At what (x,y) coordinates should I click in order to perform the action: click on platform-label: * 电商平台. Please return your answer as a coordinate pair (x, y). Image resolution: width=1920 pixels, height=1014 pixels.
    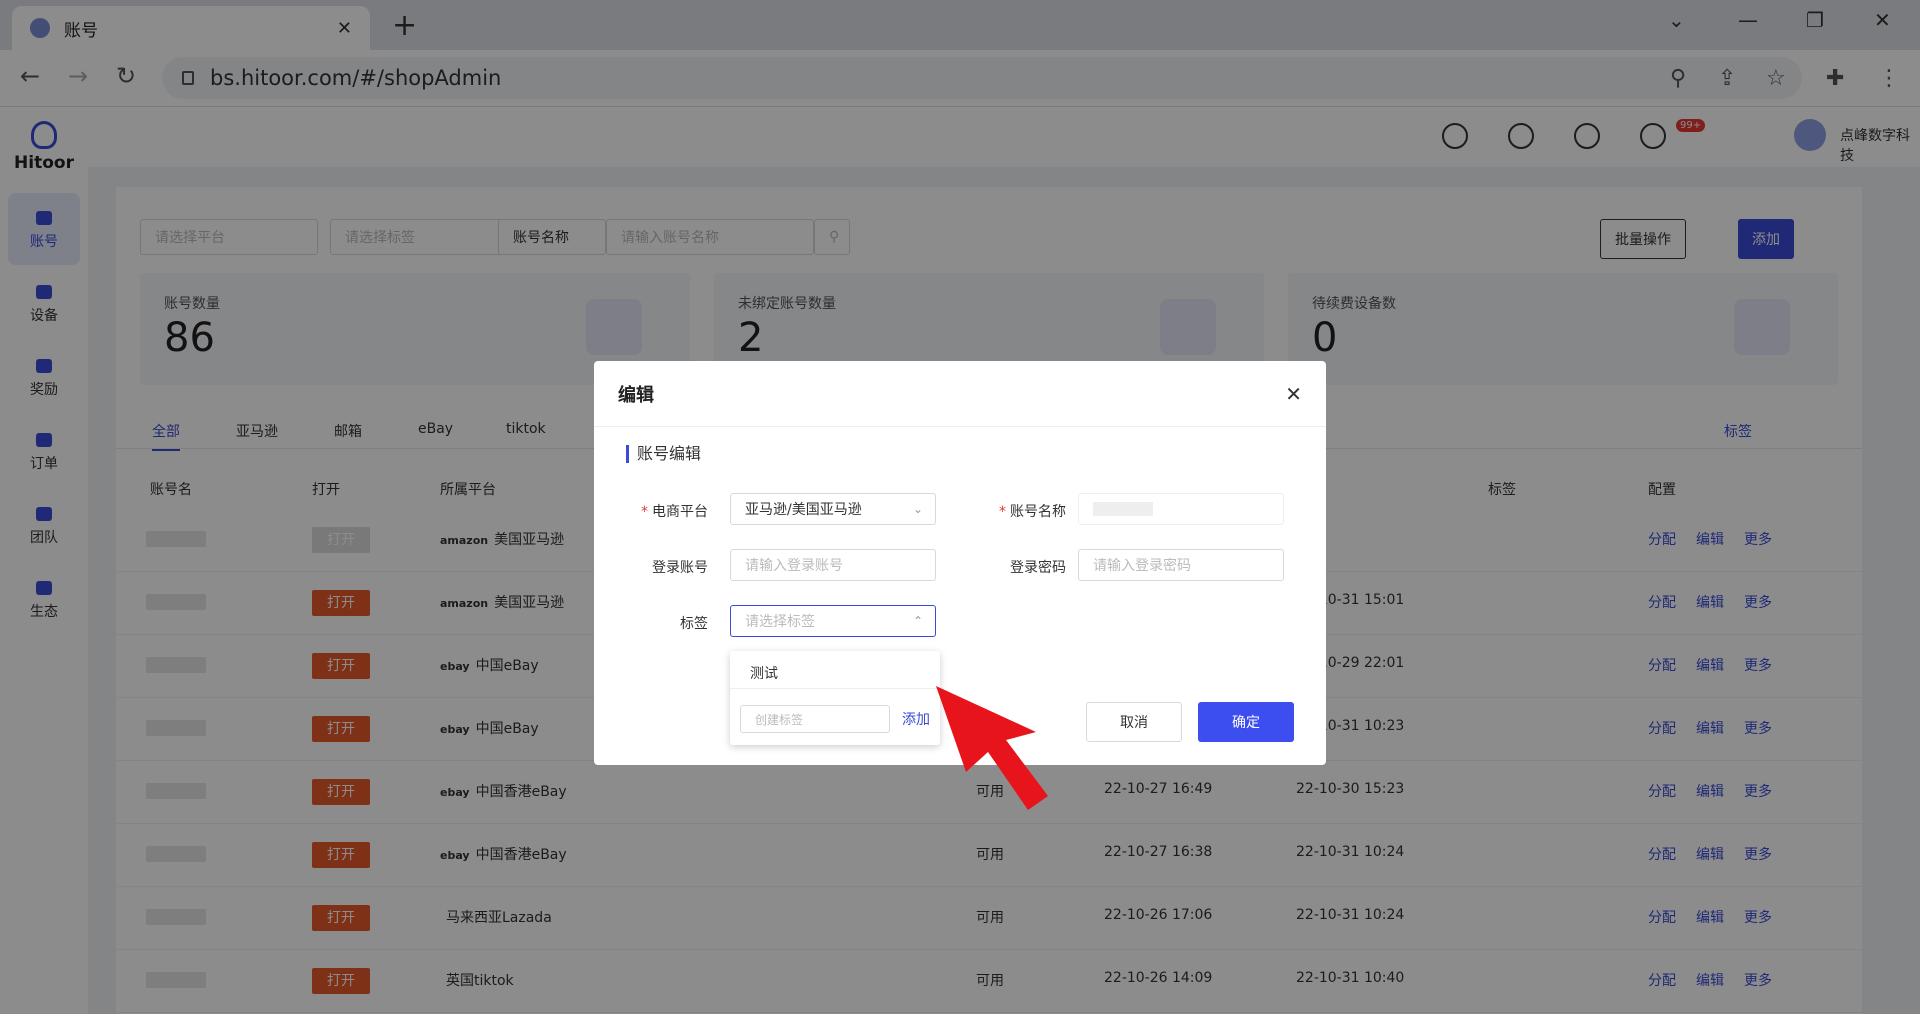
    Looking at the image, I should click on (674, 512).